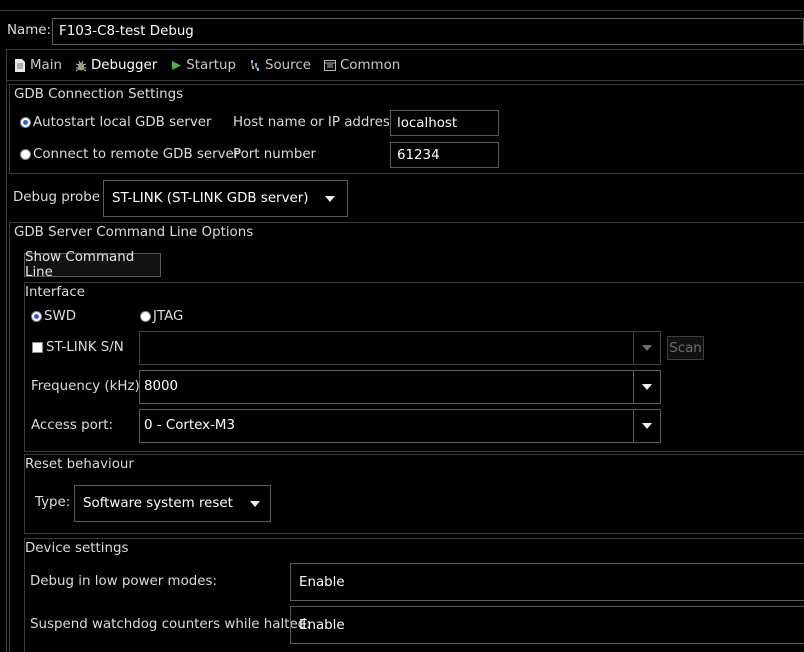 This screenshot has height=652, width=804. I want to click on tab-common: Common, so click(362, 65).